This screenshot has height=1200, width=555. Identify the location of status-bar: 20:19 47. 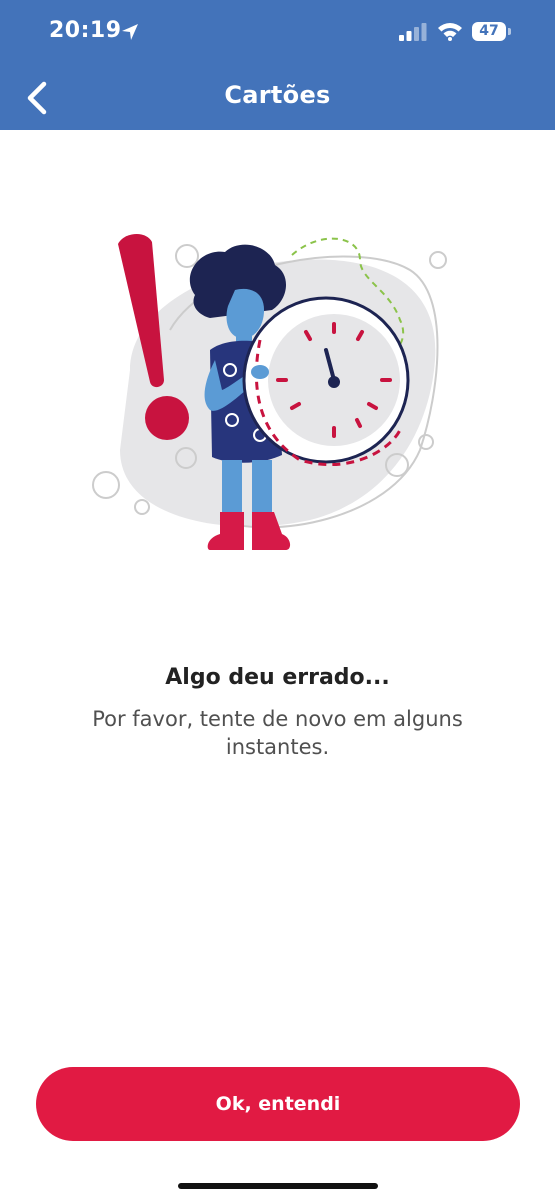
(277, 33).